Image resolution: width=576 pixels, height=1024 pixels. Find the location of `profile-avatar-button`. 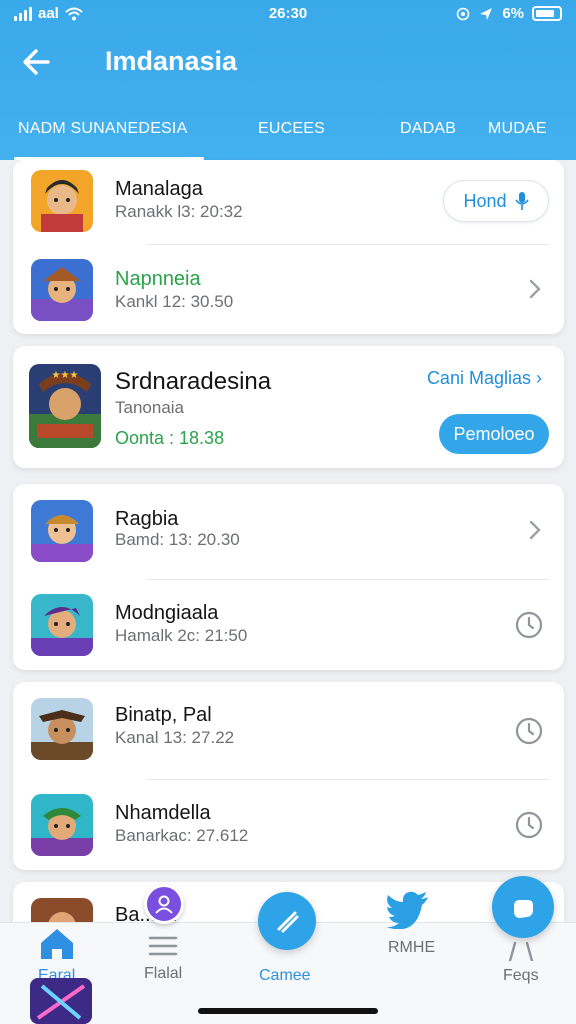

profile-avatar-button is located at coordinates (164, 904).